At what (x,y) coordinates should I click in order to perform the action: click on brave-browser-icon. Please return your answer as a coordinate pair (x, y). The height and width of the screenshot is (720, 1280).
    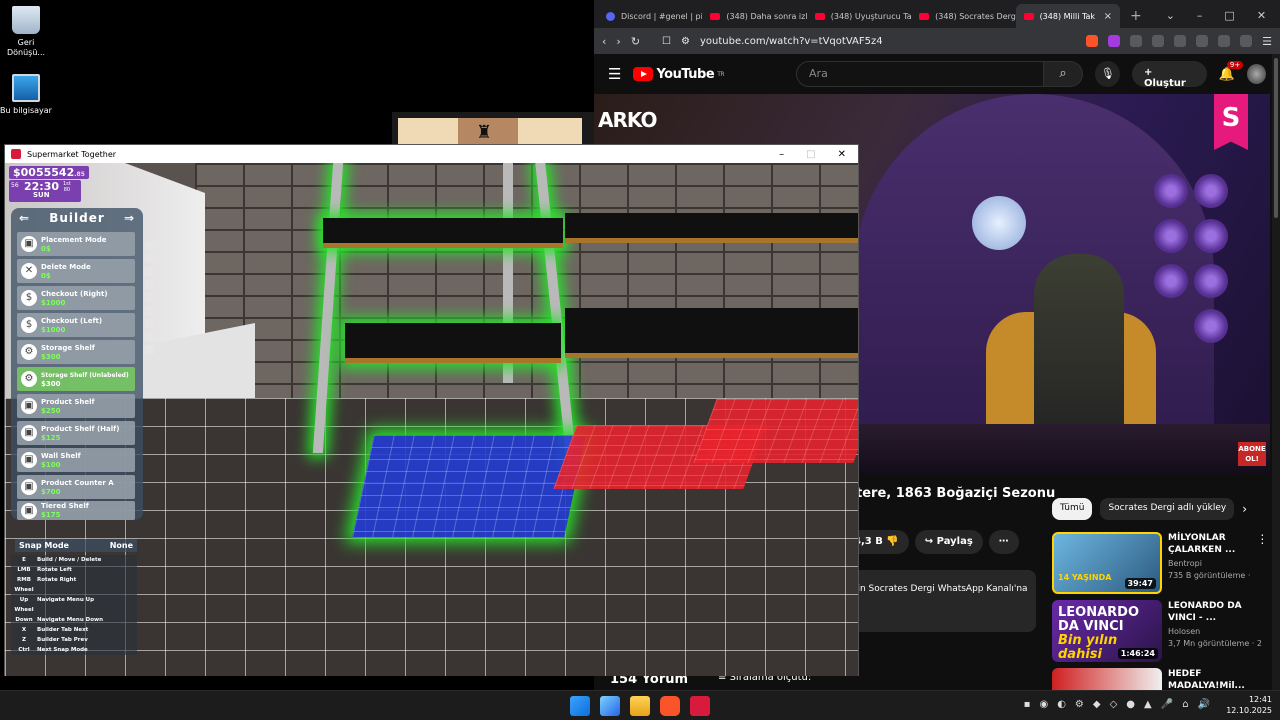
    Looking at the image, I should click on (670, 706).